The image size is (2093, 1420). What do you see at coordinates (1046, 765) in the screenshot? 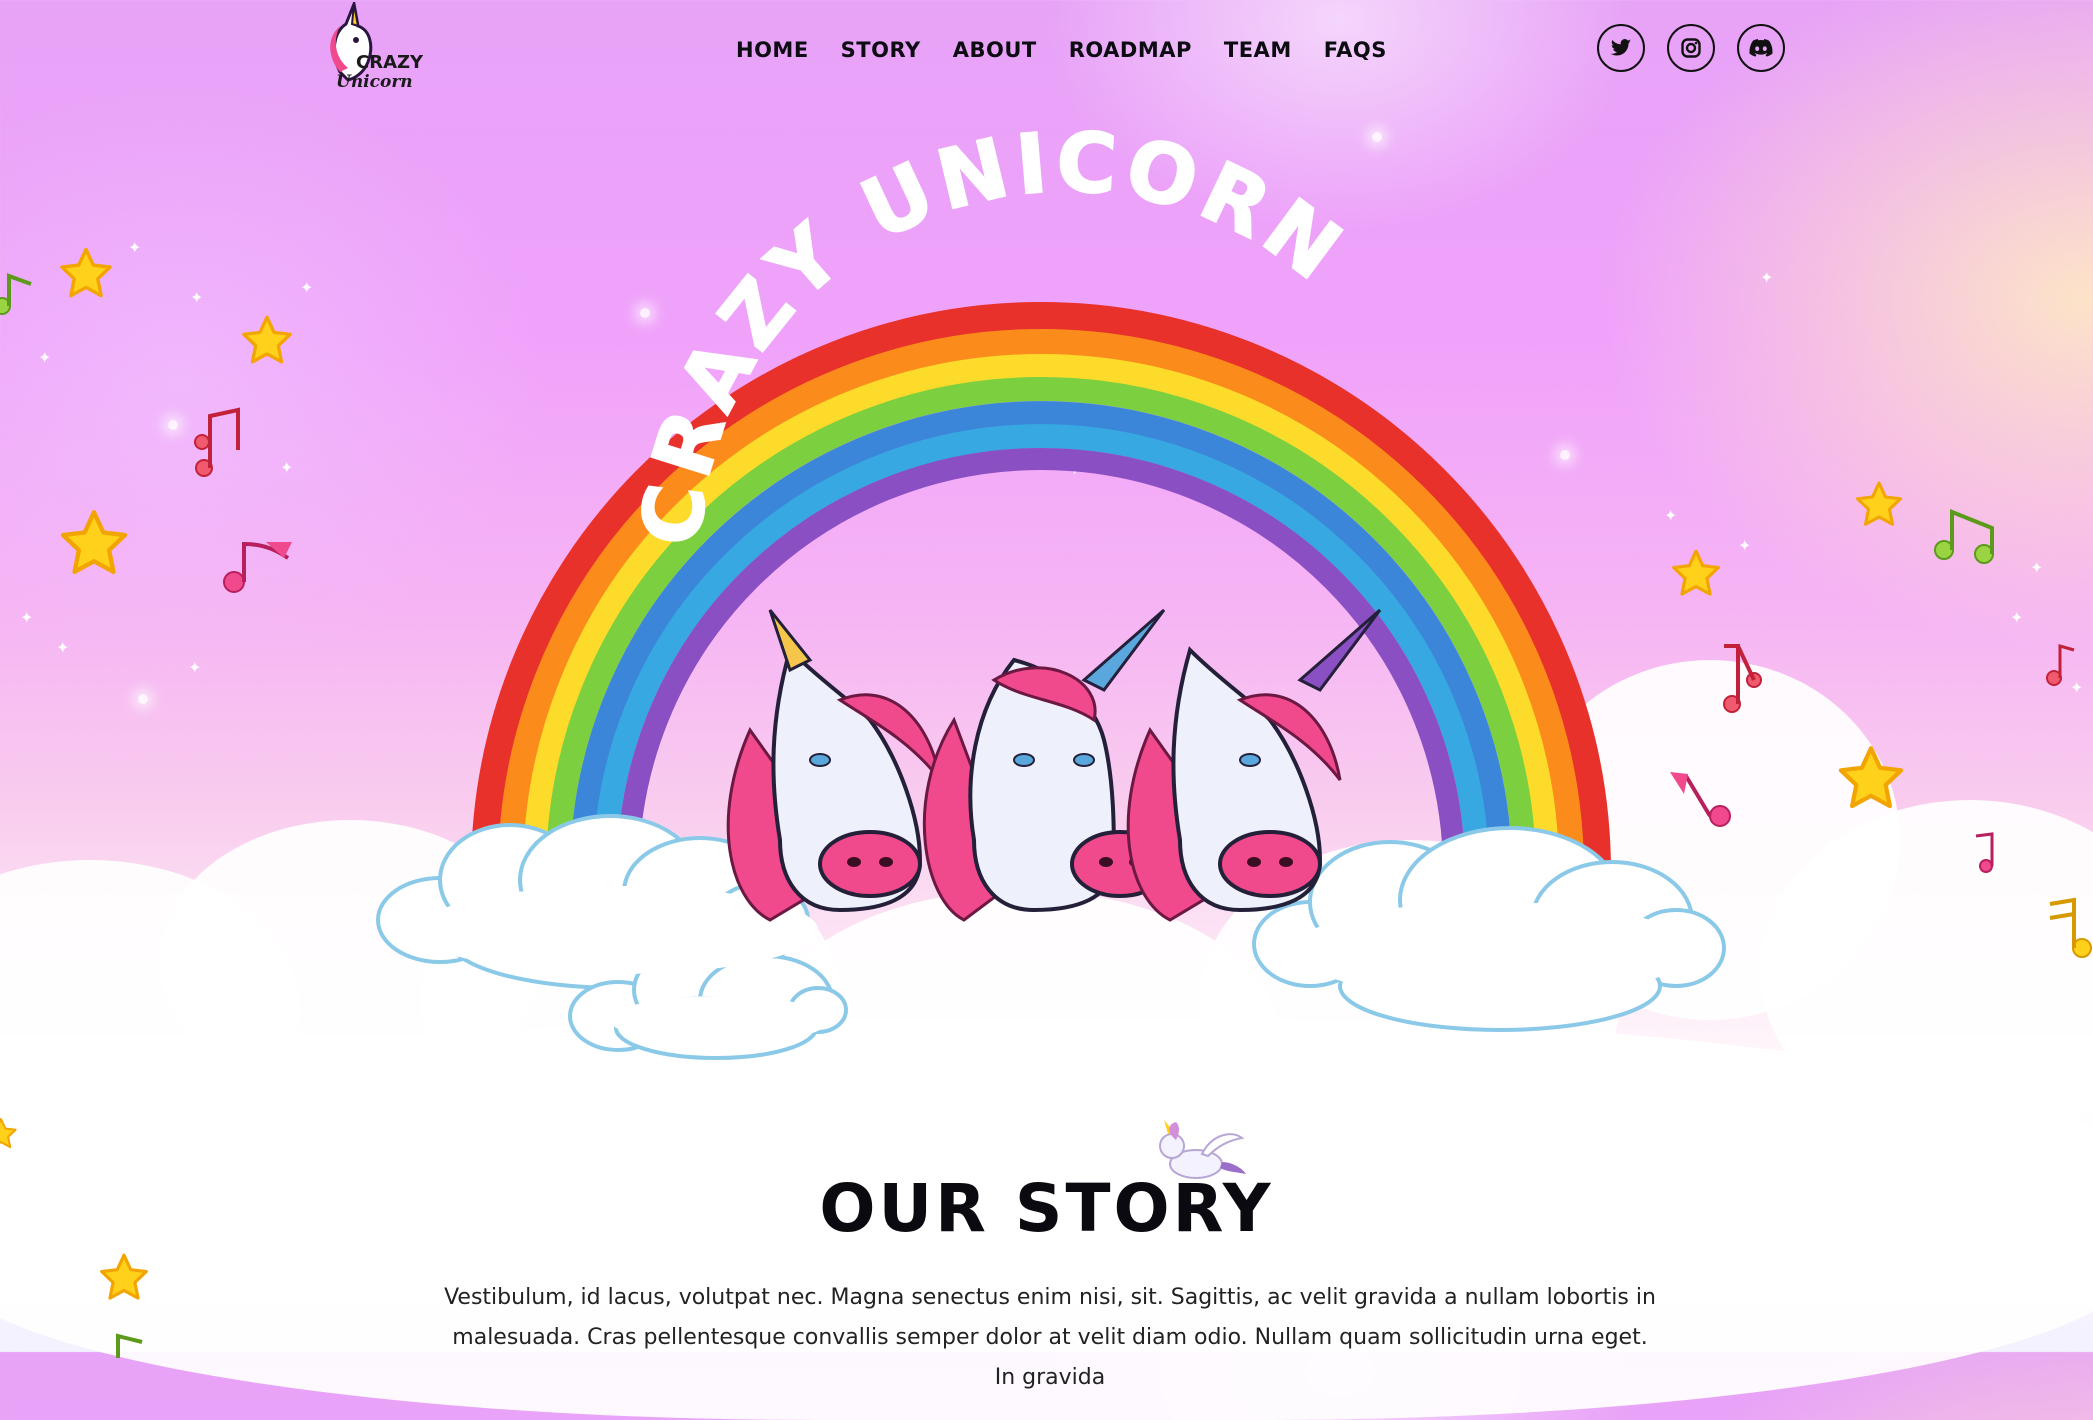
I see `unicorn-head-center` at bounding box center [1046, 765].